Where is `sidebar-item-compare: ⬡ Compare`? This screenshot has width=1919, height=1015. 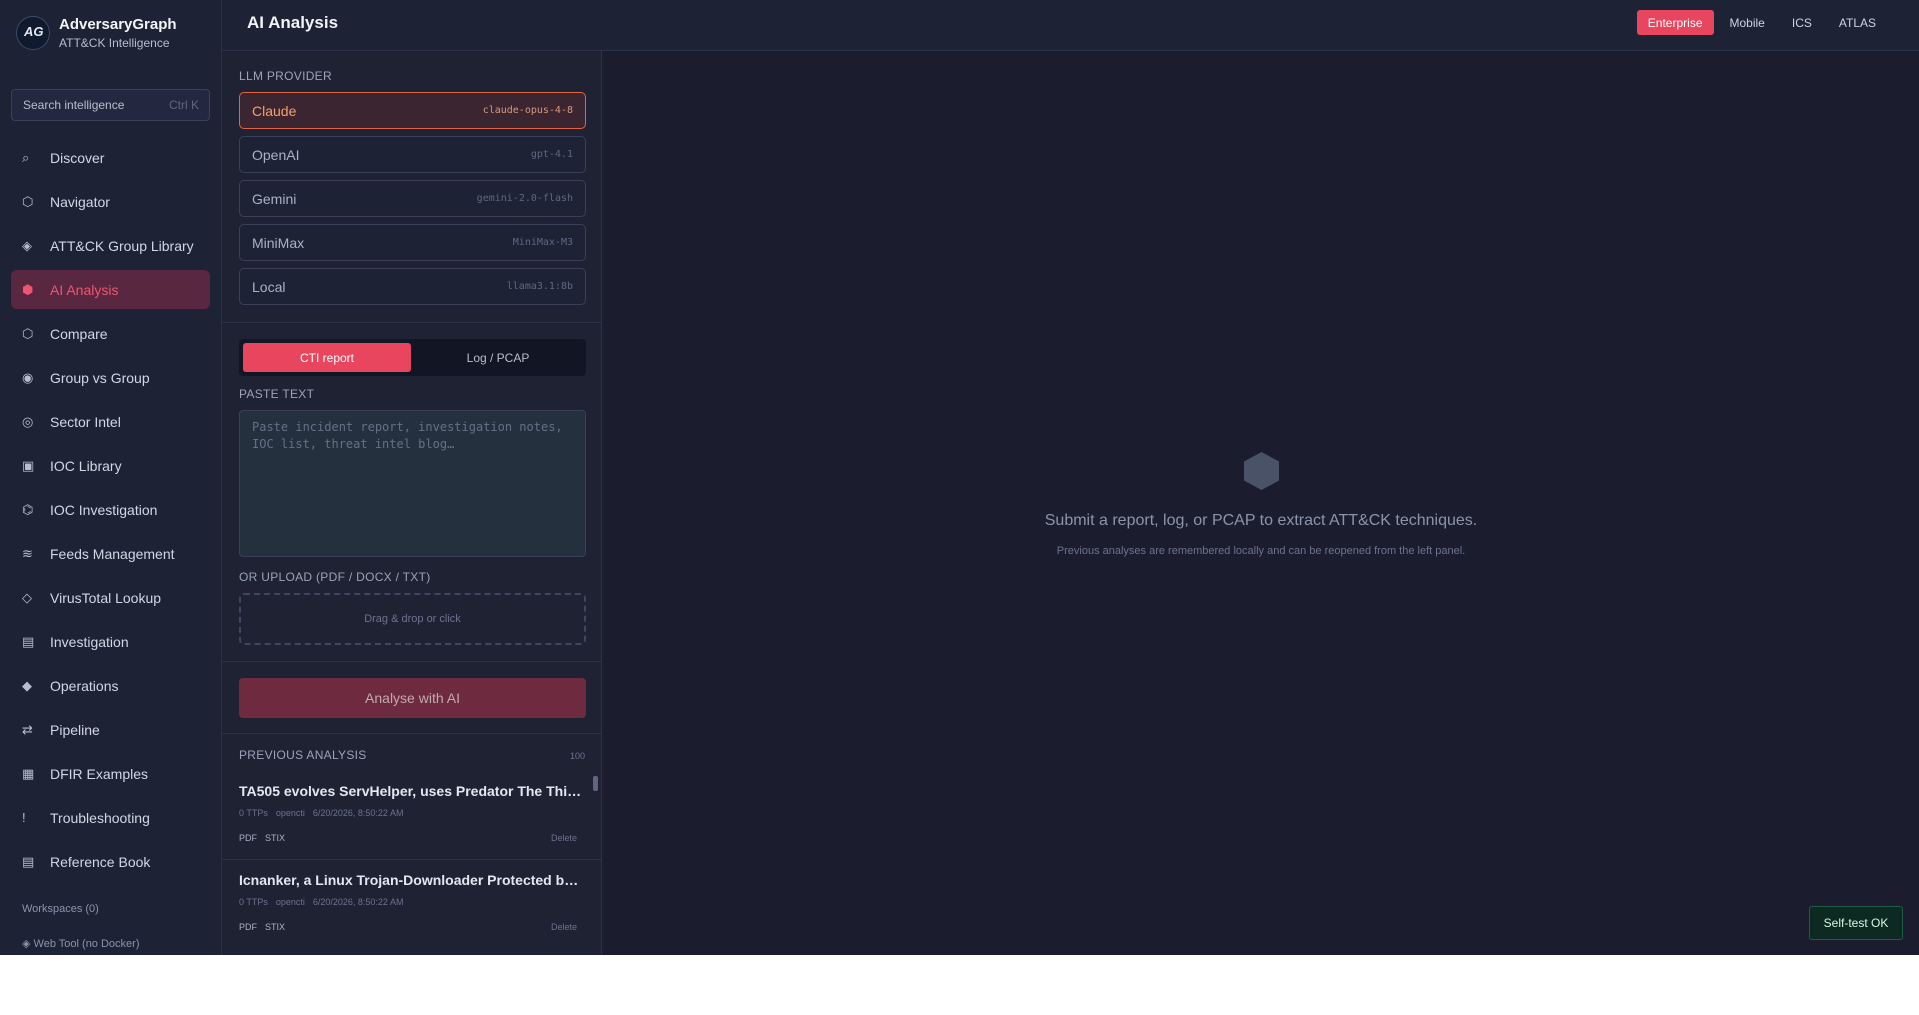 sidebar-item-compare: ⬡ Compare is located at coordinates (110, 333).